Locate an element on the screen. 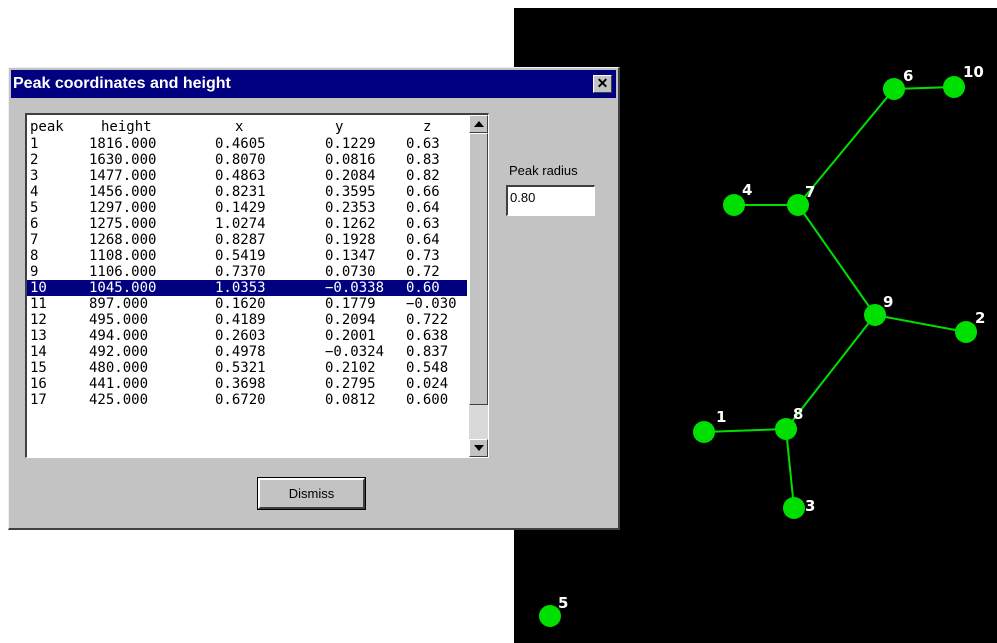  arrow-up-icon is located at coordinates (479, 124).